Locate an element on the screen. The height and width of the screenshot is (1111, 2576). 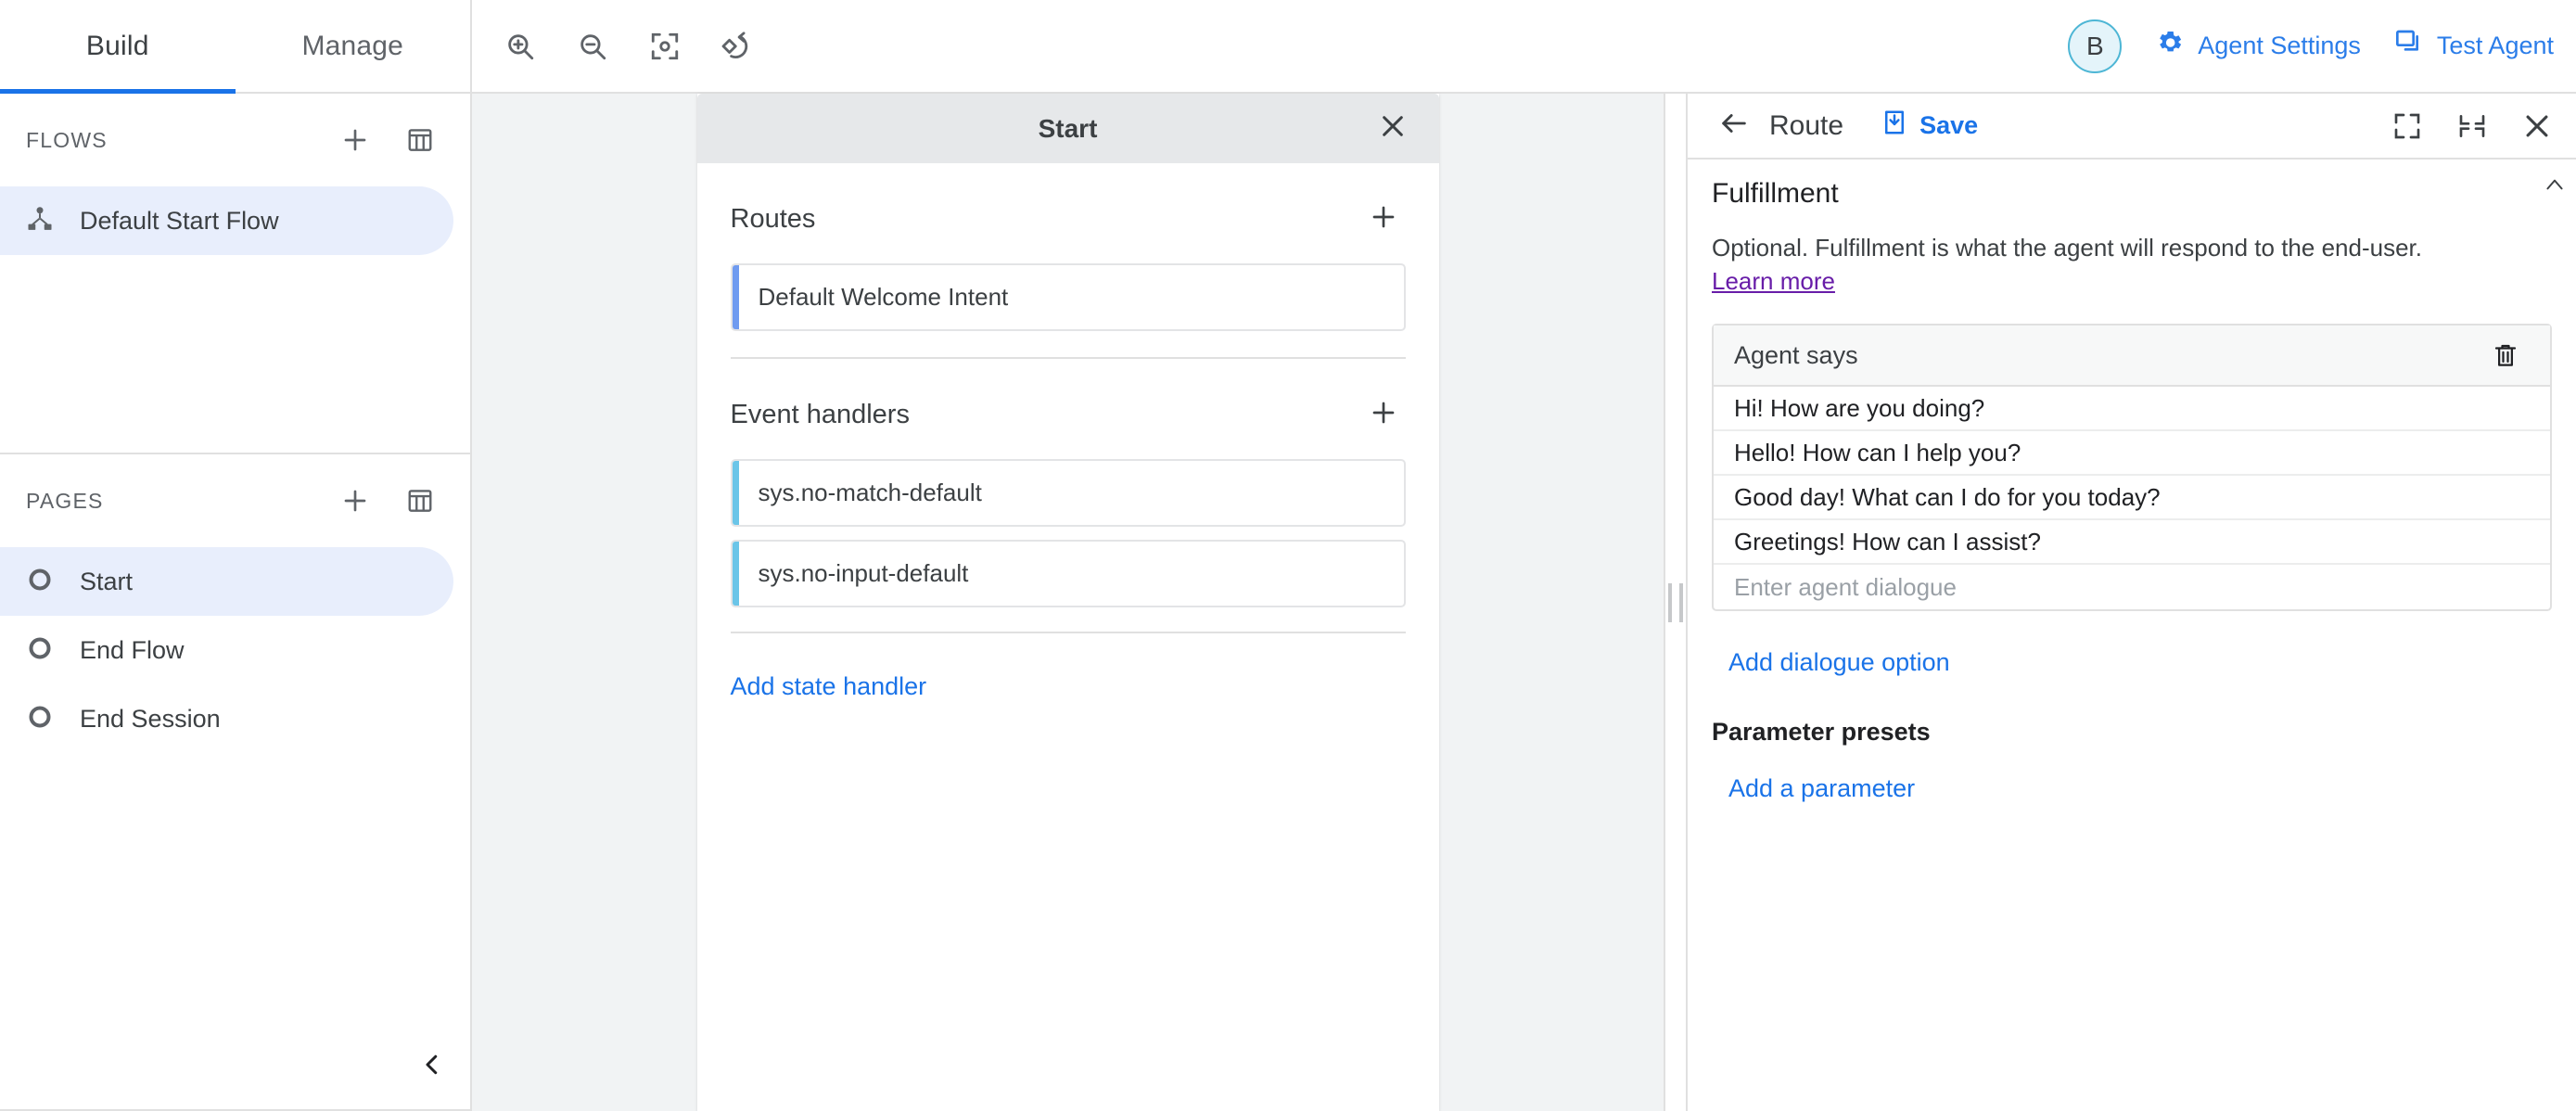
arrow-left-icon is located at coordinates (1734, 126).